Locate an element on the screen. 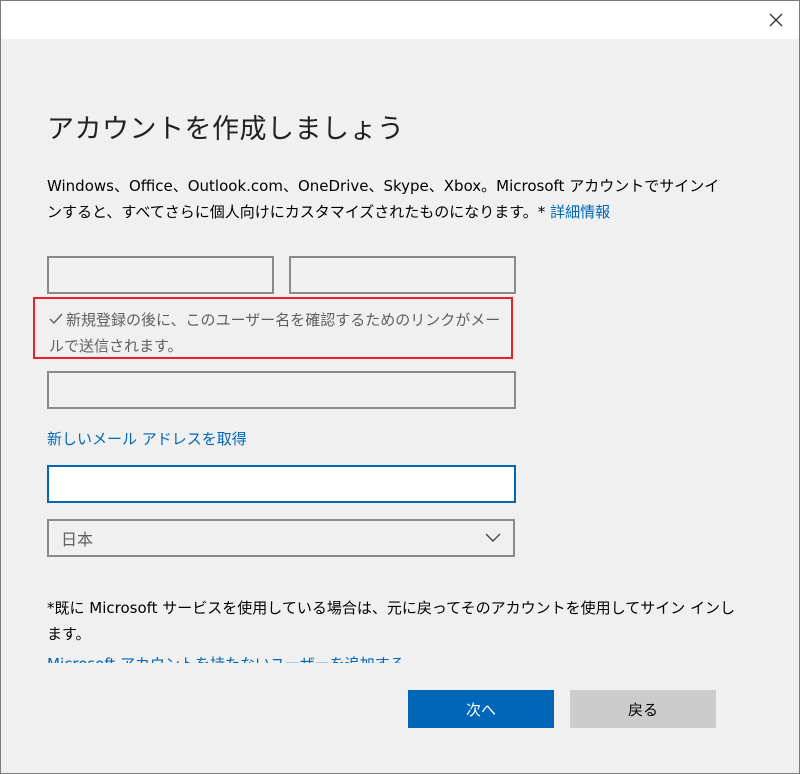  username-hint: 新規登録の後に、このユーザー名を確認するためのリンクがメールで送信されます。 is located at coordinates (273, 328).